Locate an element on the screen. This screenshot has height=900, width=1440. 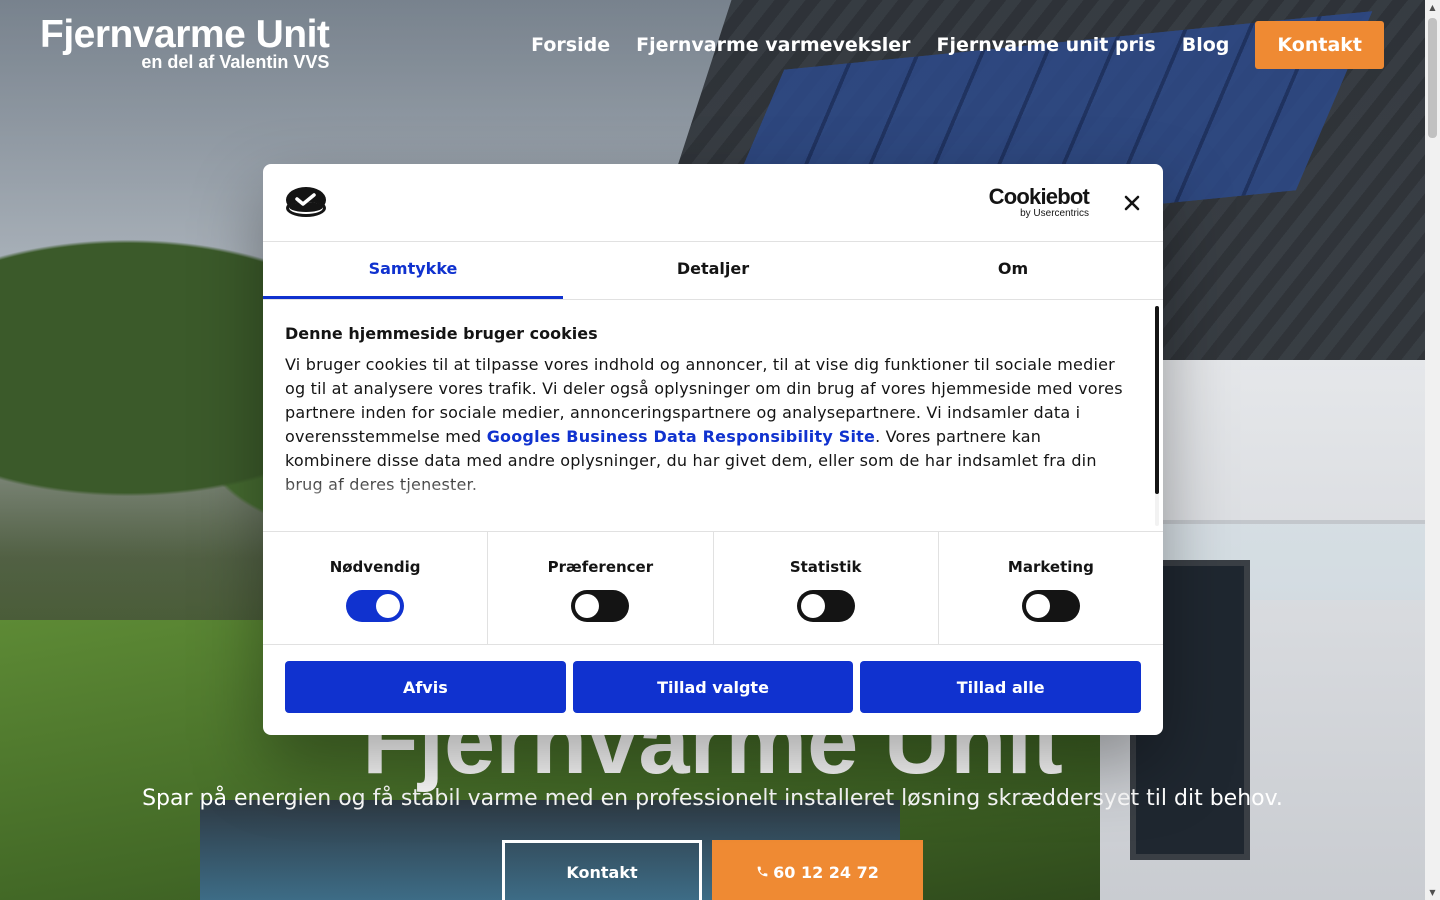
site-logo: Fjernvarme Unit en del af Valentin VVS is located at coordinates (185, 42).